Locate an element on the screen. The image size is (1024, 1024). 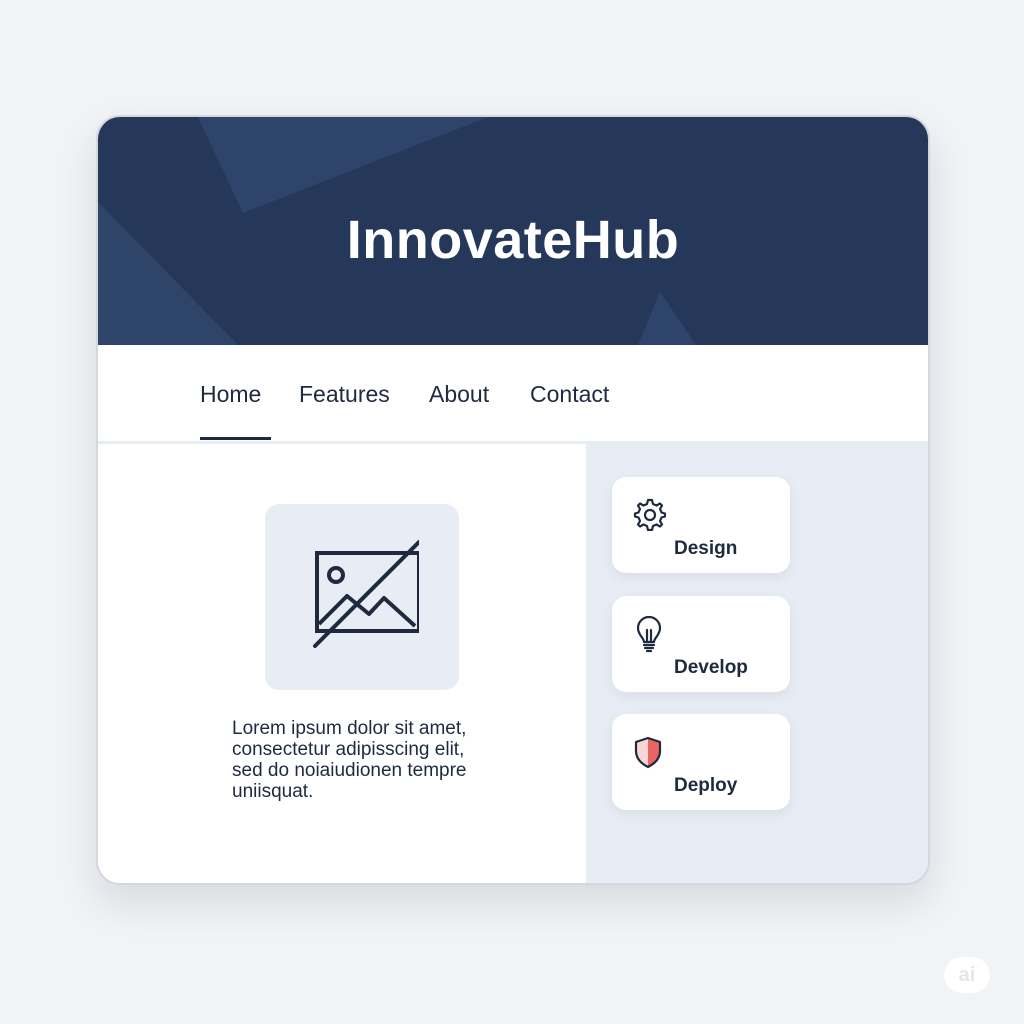
body-text-line: uniisquat. is located at coordinates (273, 791).